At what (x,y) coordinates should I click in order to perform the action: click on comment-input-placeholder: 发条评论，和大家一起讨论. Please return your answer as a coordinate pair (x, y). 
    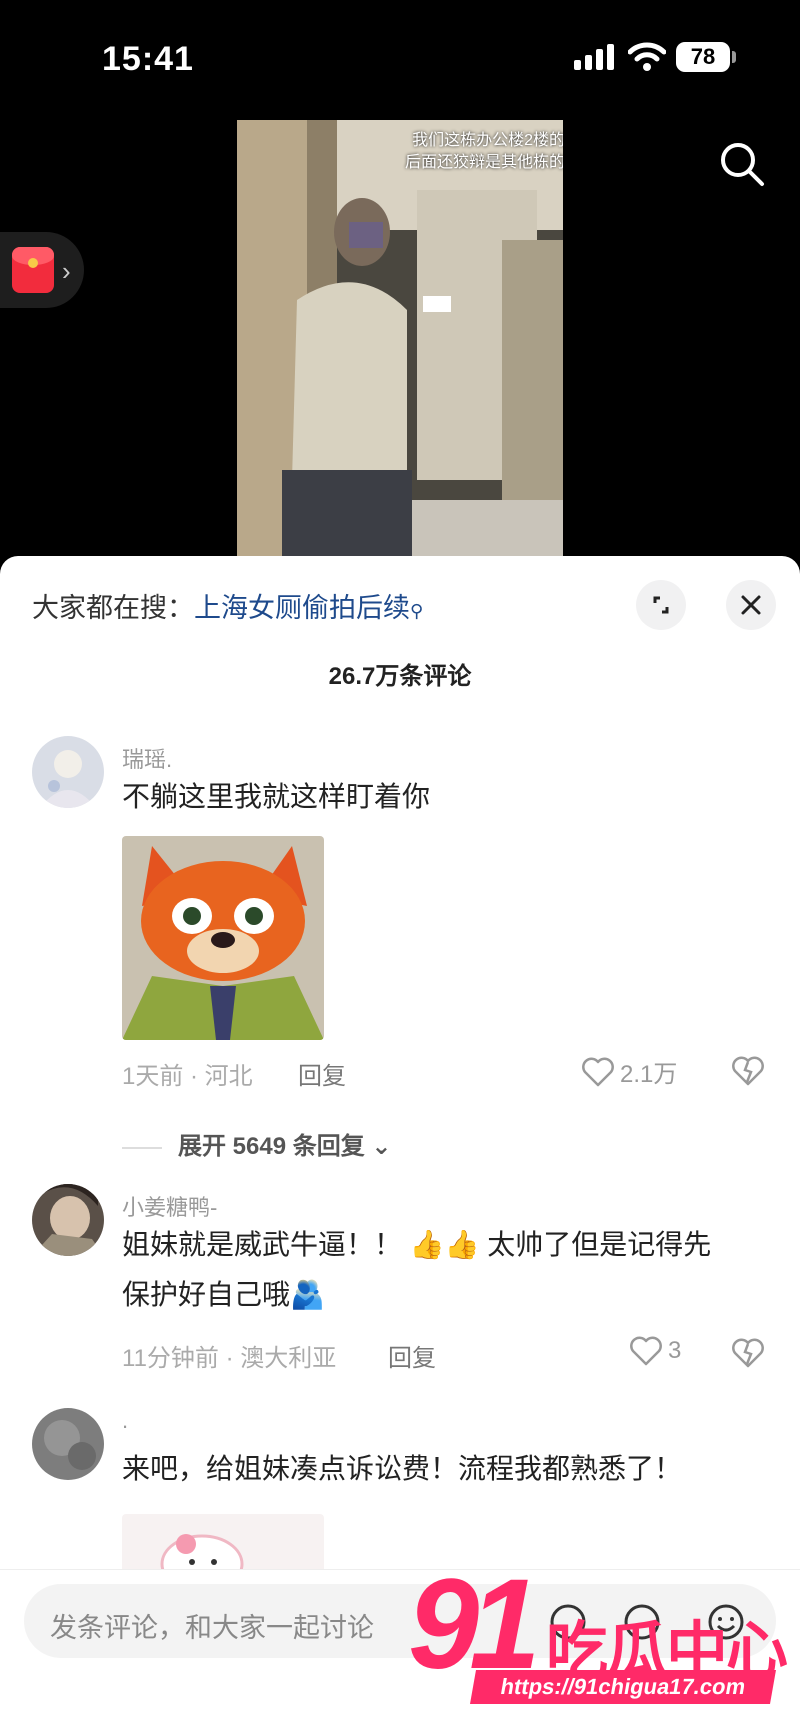
    Looking at the image, I should click on (212, 1628).